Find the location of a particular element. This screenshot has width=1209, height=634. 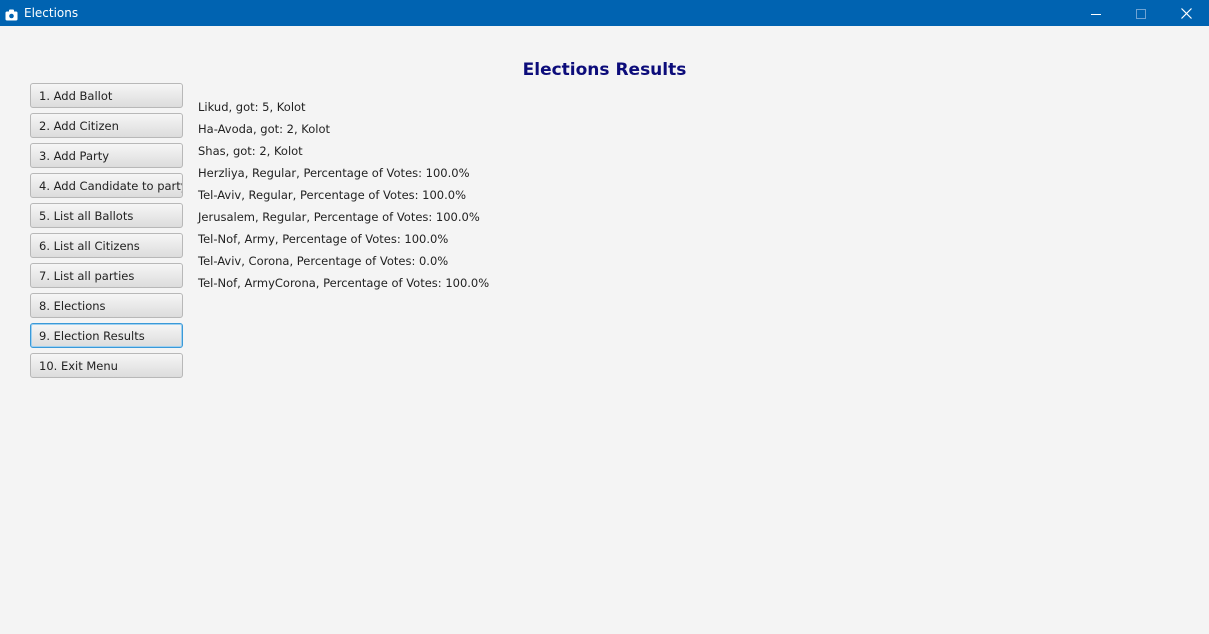

maximize-icon is located at coordinates (1141, 13).